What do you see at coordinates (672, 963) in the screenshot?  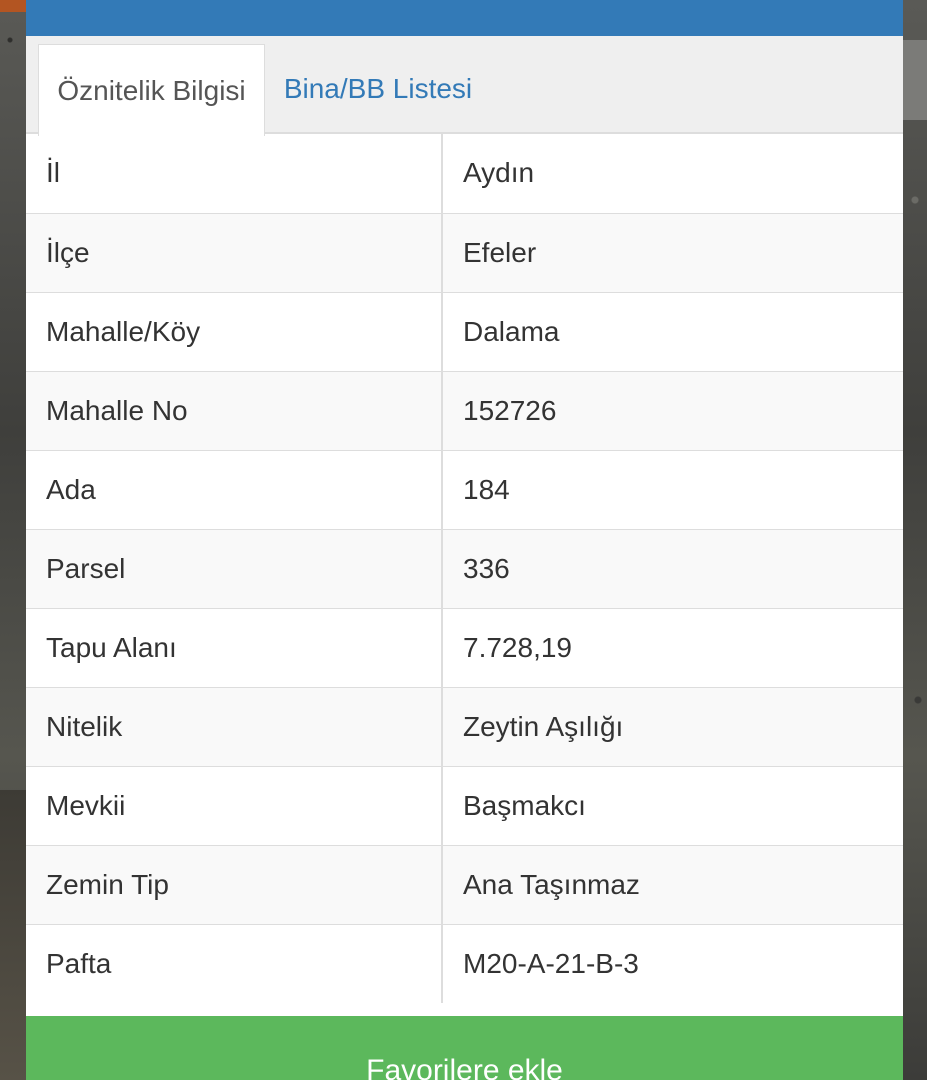 I see `row-value: M20-A-21-B-3` at bounding box center [672, 963].